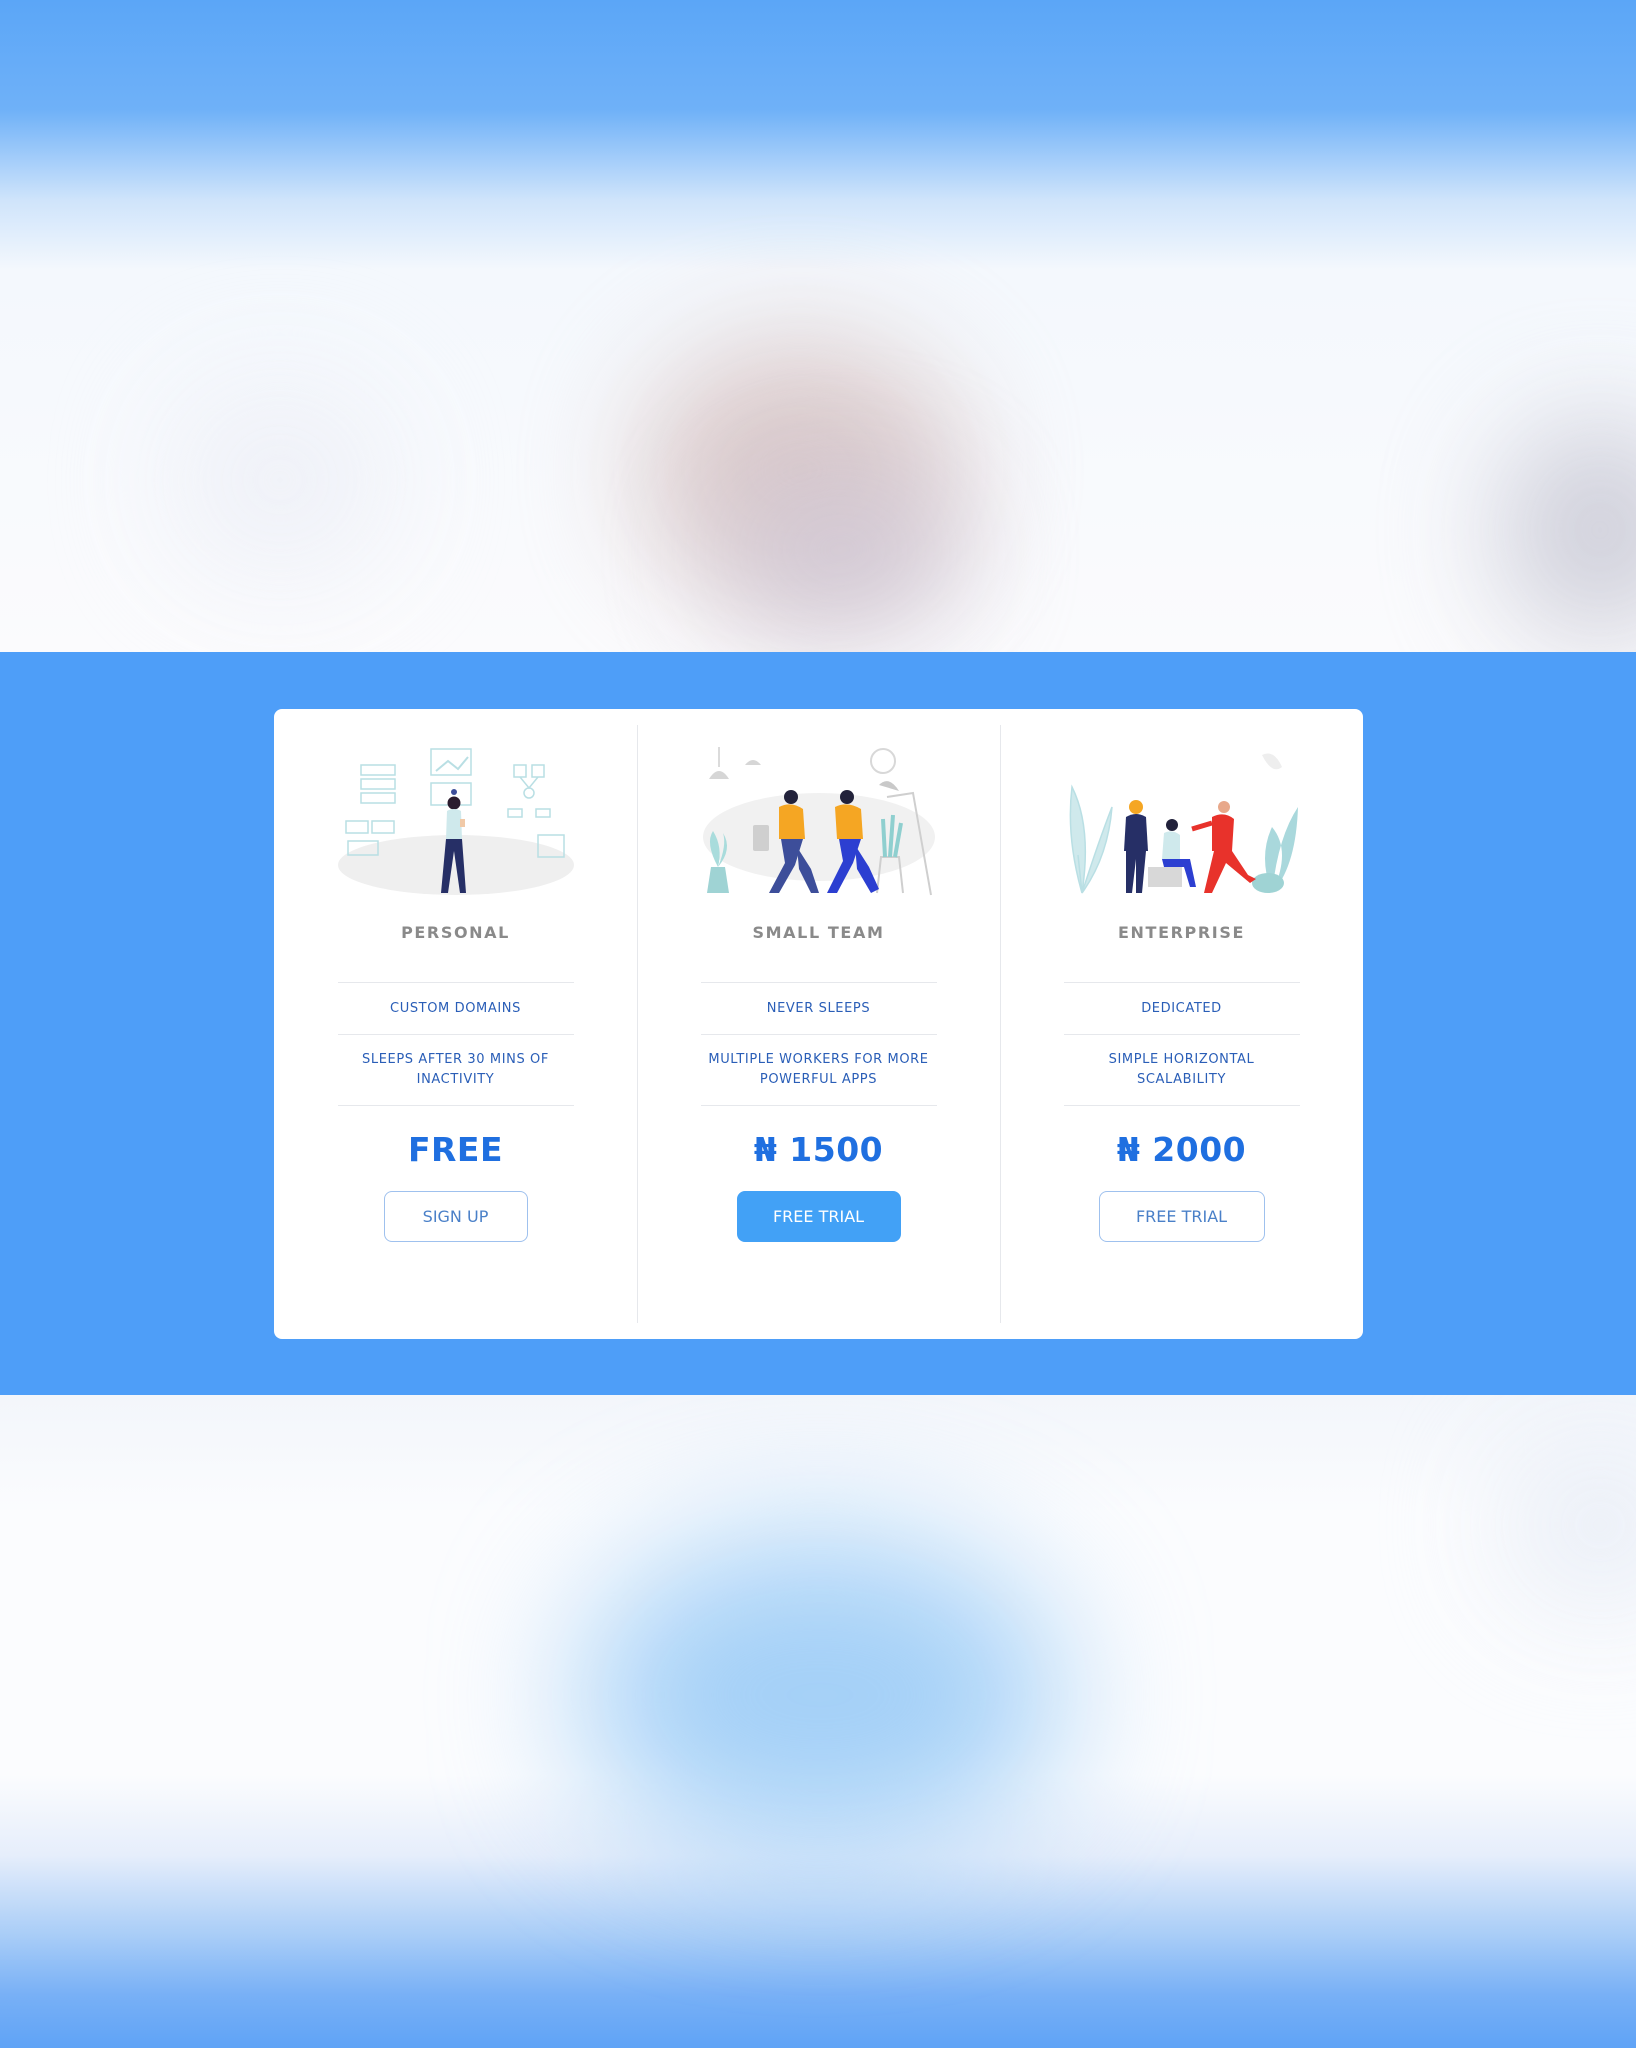 This screenshot has height=2048, width=1636. Describe the element at coordinates (455, 932) in the screenshot. I see `plan-name: PERSONAL` at that location.